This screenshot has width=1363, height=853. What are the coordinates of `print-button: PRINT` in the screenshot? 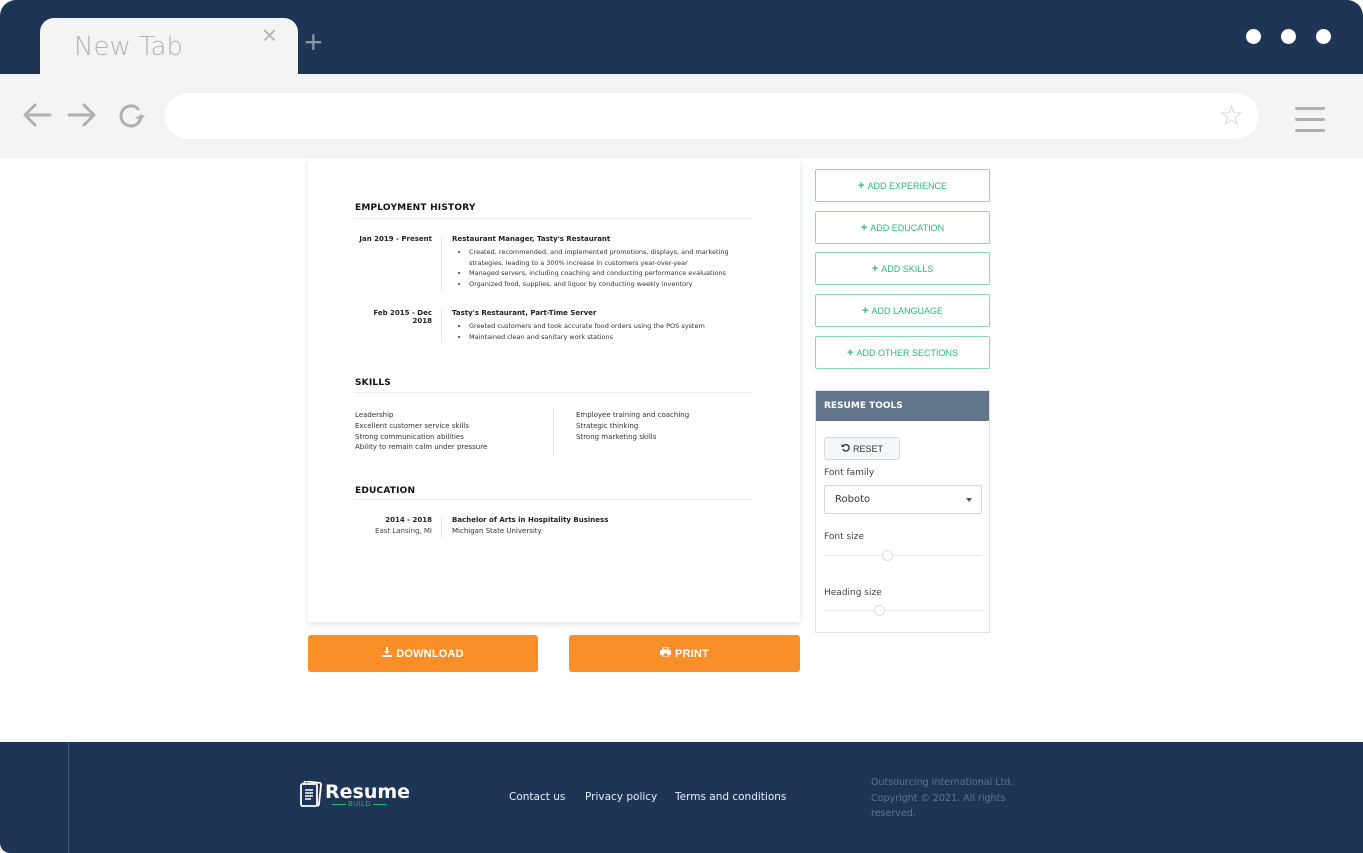 It's located at (684, 653).